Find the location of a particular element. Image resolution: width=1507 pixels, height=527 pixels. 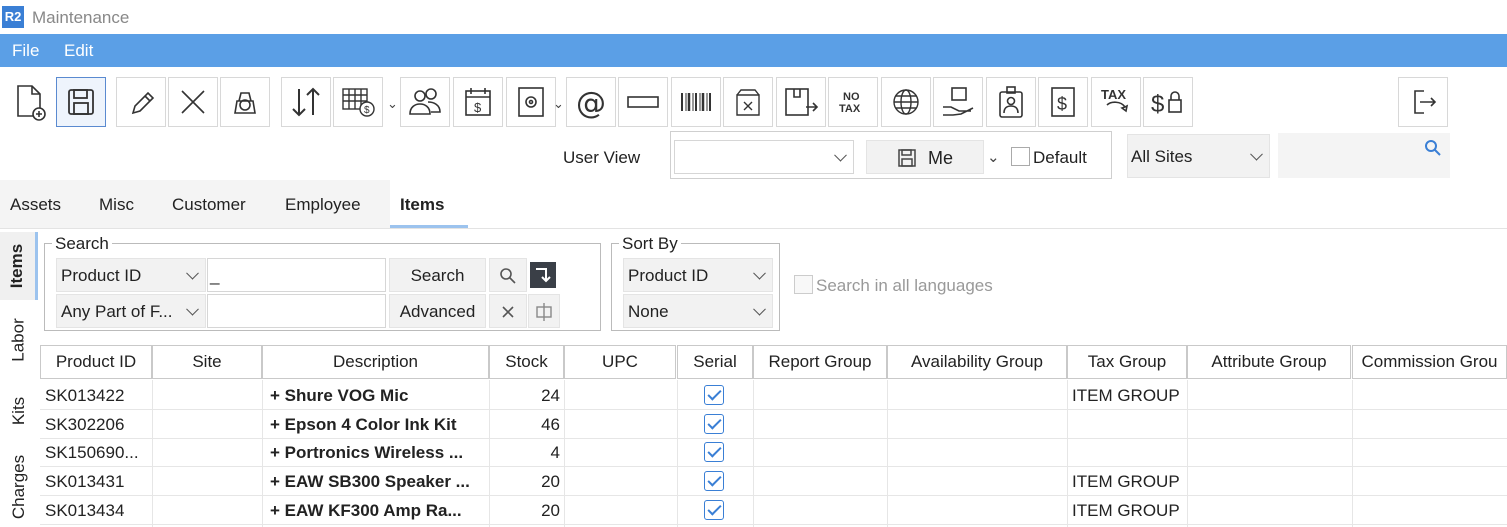

search-all-languages-checkbox is located at coordinates (803, 284).